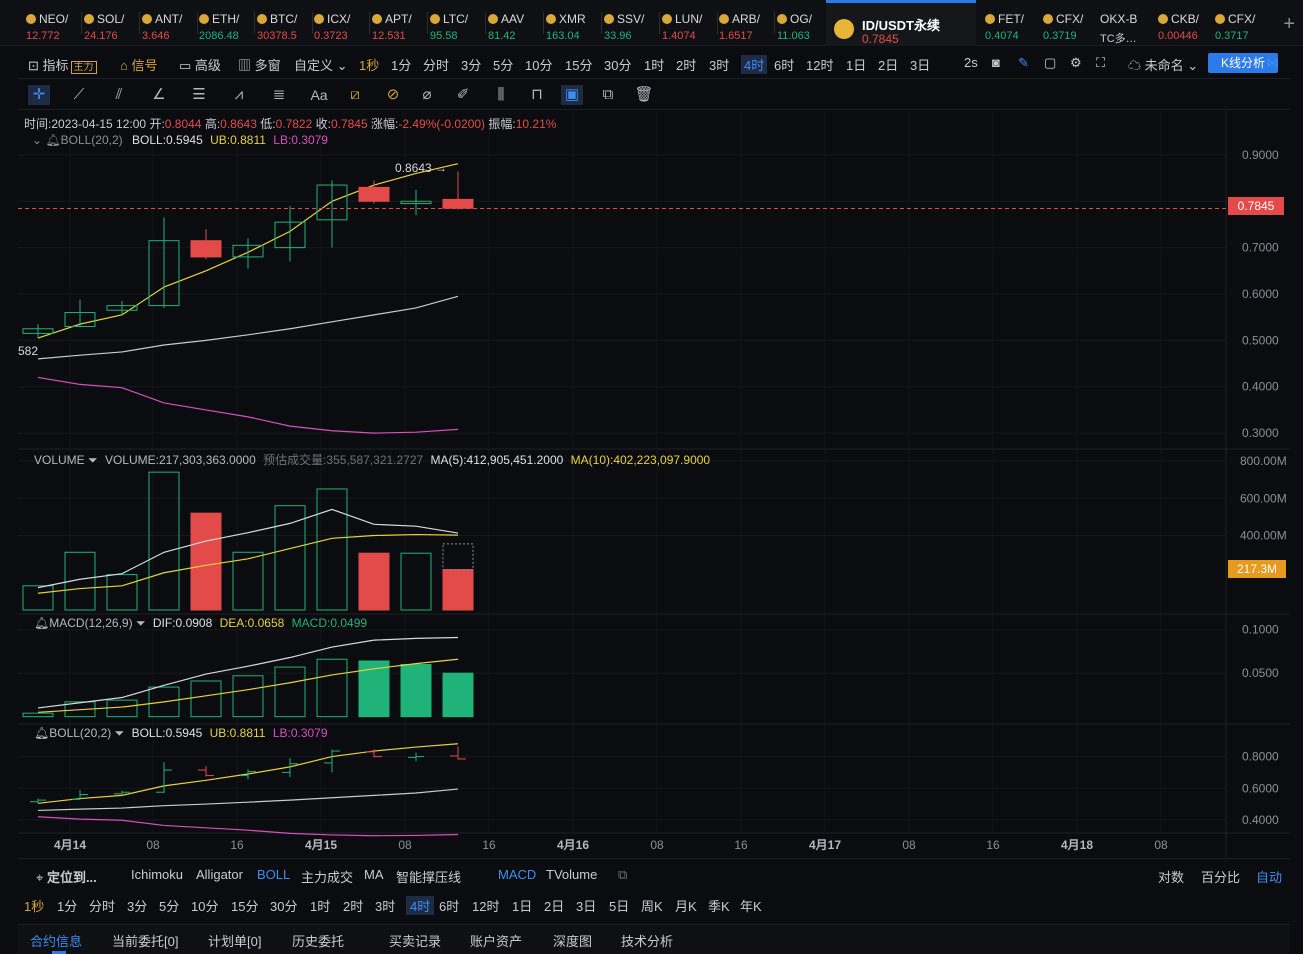 The width and height of the screenshot is (1303, 954). What do you see at coordinates (1050, 63) in the screenshot?
I see `comment-icon: ▢` at bounding box center [1050, 63].